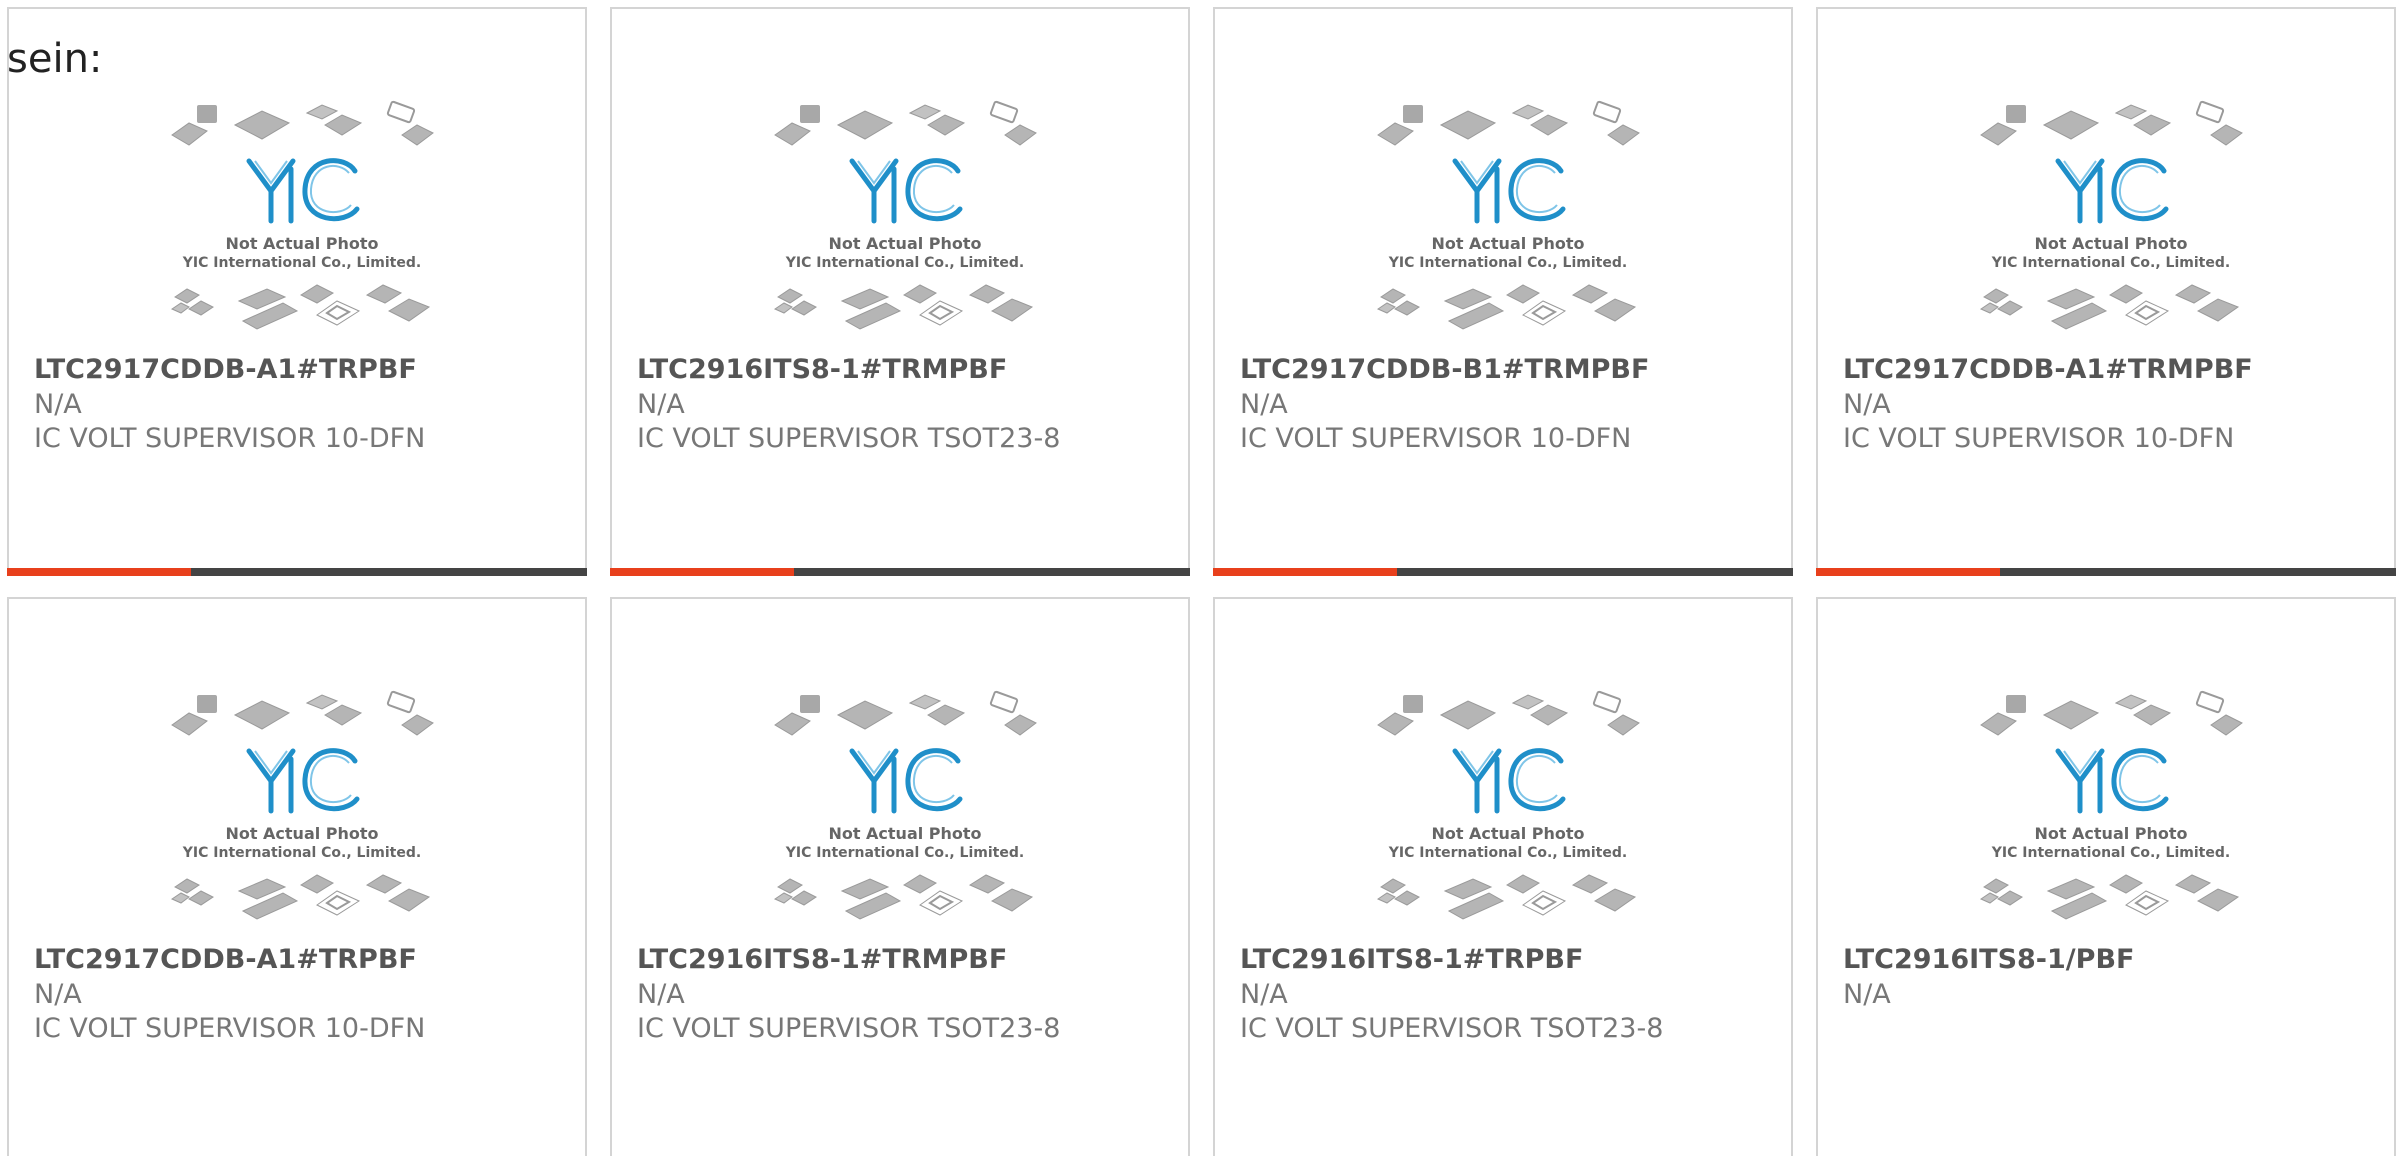 The width and height of the screenshot is (2400, 1156). I want to click on package-icons-bottom, so click(2109, 307).